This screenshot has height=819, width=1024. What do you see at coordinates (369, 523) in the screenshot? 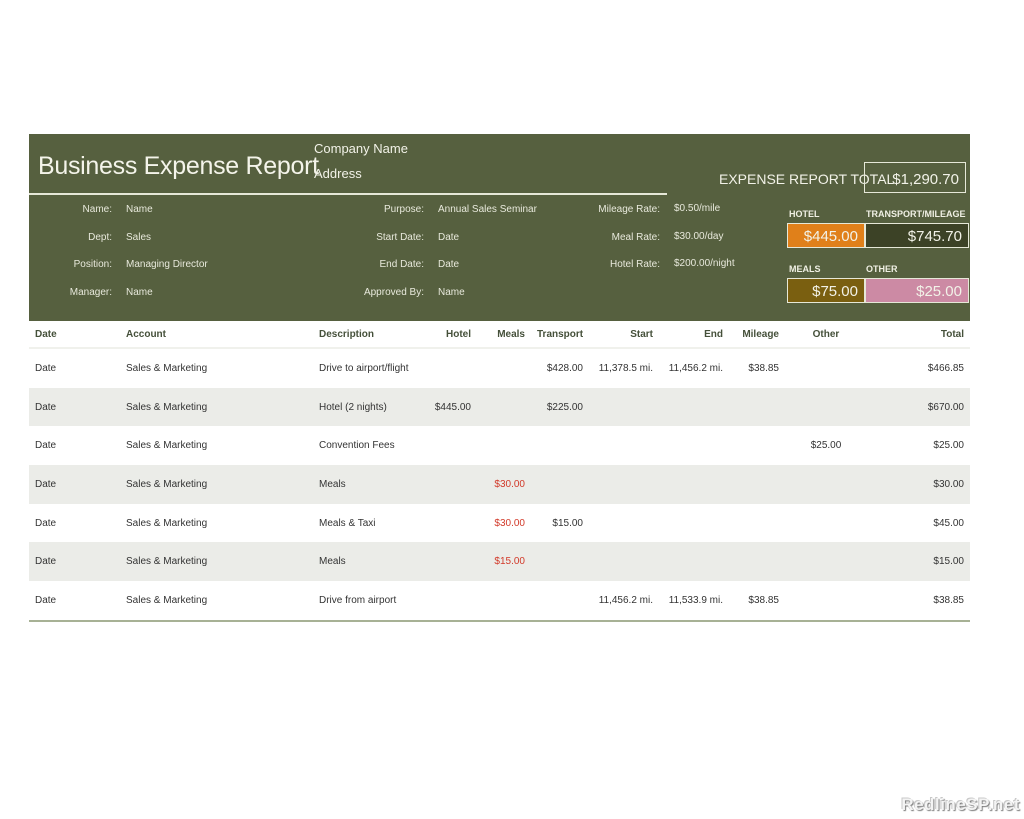
I see `cell-description: Meals & Taxi` at bounding box center [369, 523].